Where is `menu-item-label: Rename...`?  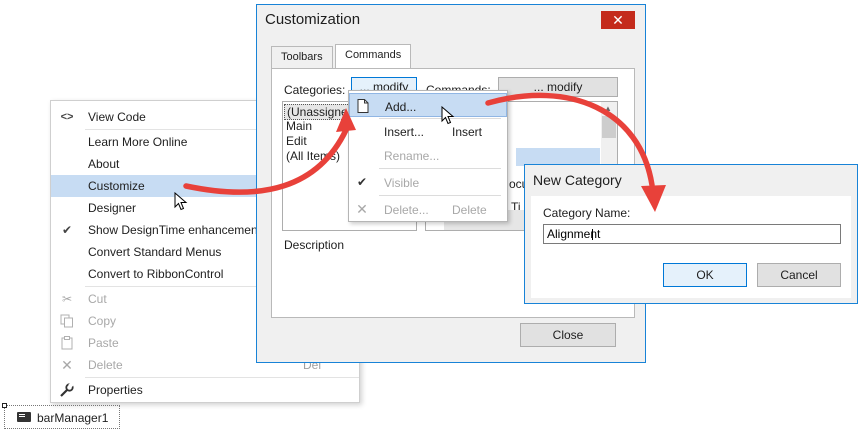 menu-item-label: Rename... is located at coordinates (412, 156).